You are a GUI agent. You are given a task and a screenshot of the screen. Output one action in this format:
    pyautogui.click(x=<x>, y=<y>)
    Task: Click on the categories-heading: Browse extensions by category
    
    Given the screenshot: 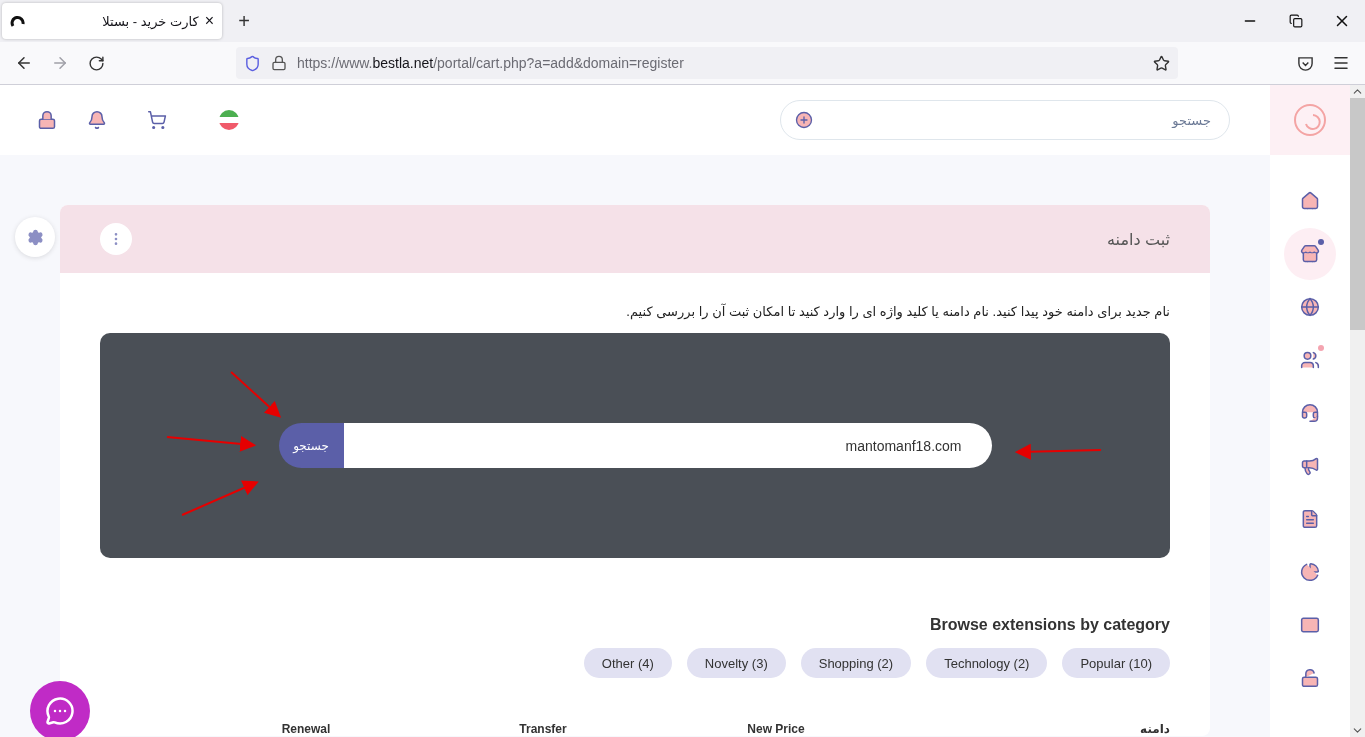 What is the action you would take?
    pyautogui.click(x=1049, y=625)
    